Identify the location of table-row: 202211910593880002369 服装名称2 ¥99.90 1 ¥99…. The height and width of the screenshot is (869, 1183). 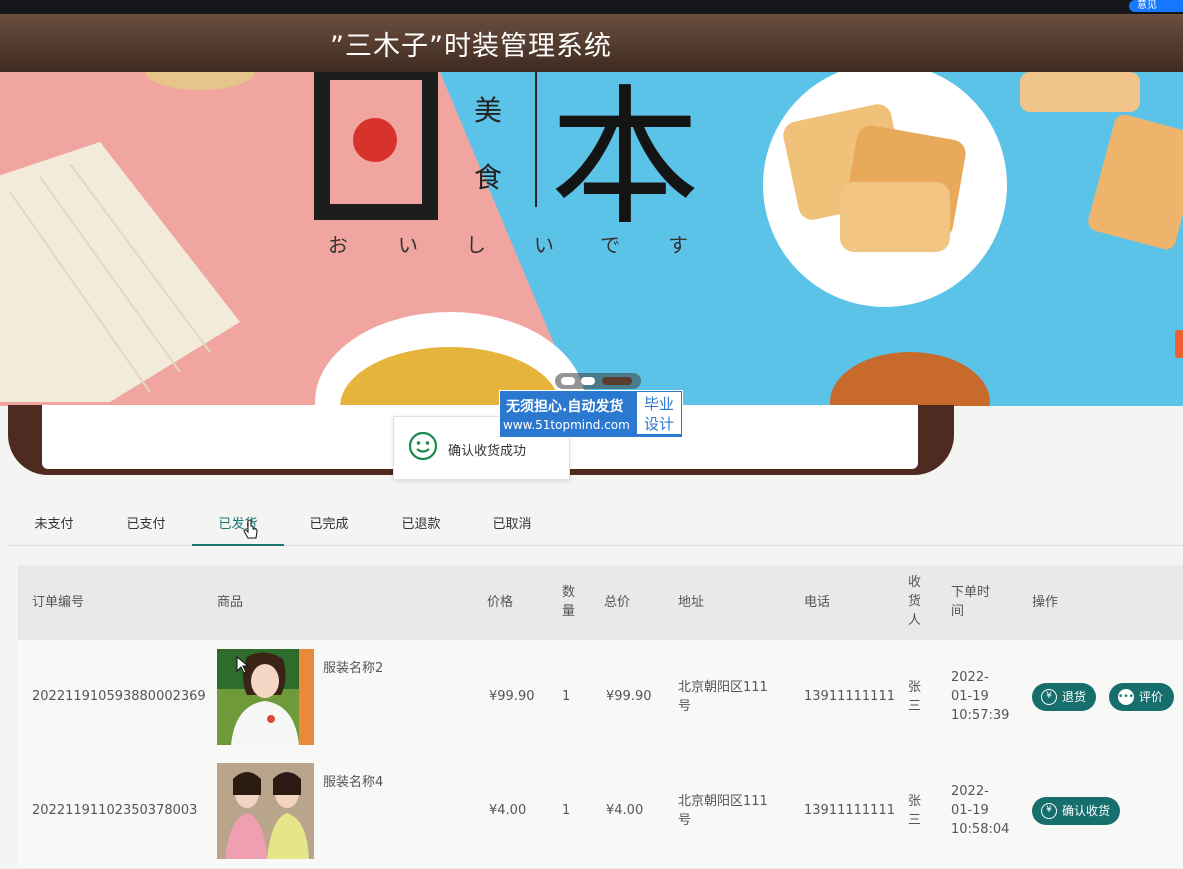
(600, 697).